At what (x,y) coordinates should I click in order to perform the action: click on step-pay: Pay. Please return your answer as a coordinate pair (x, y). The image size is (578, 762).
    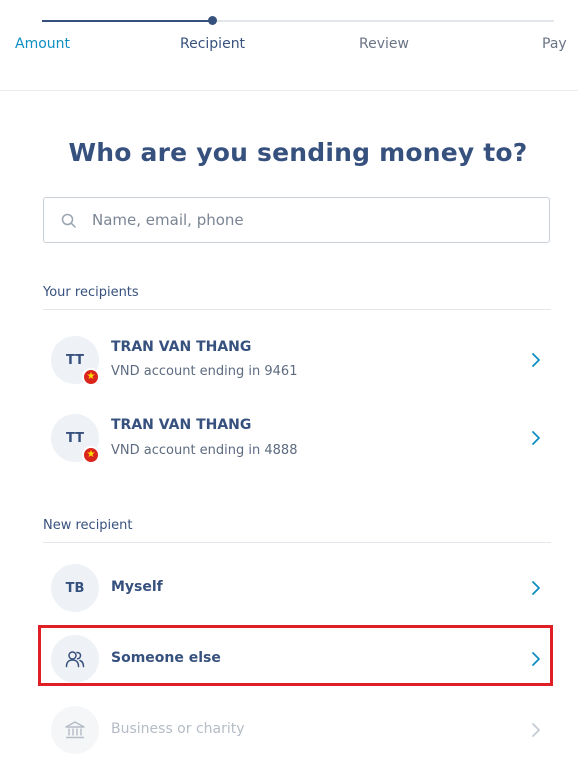
    Looking at the image, I should click on (554, 44).